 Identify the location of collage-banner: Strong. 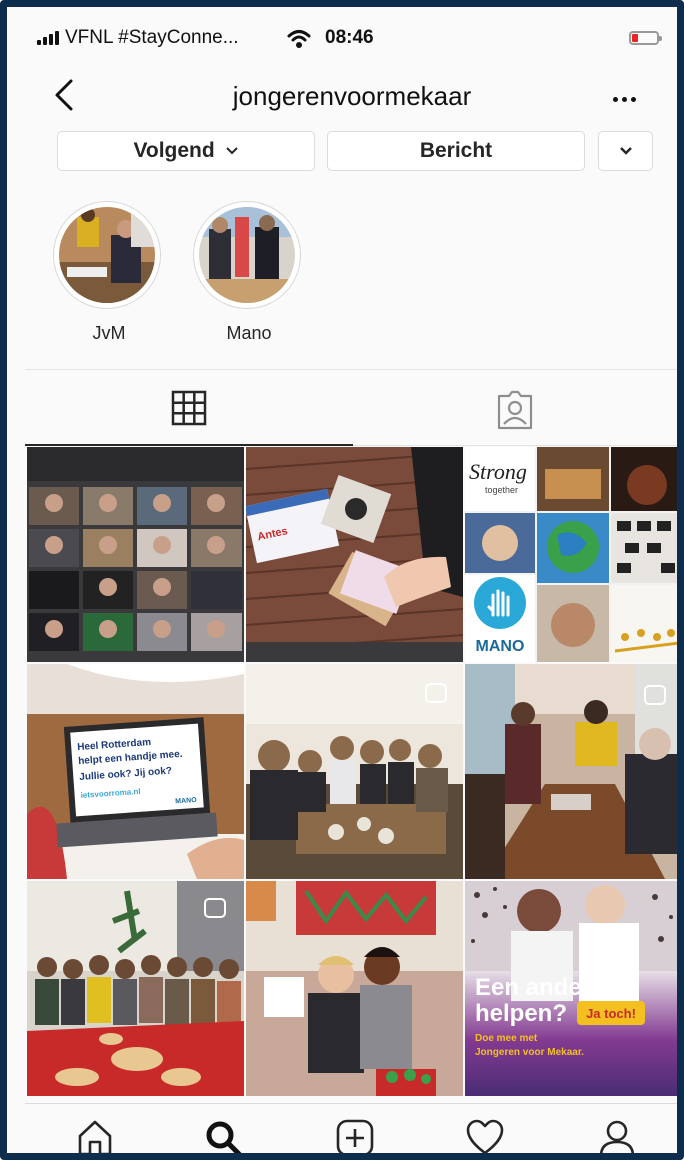
(498, 471).